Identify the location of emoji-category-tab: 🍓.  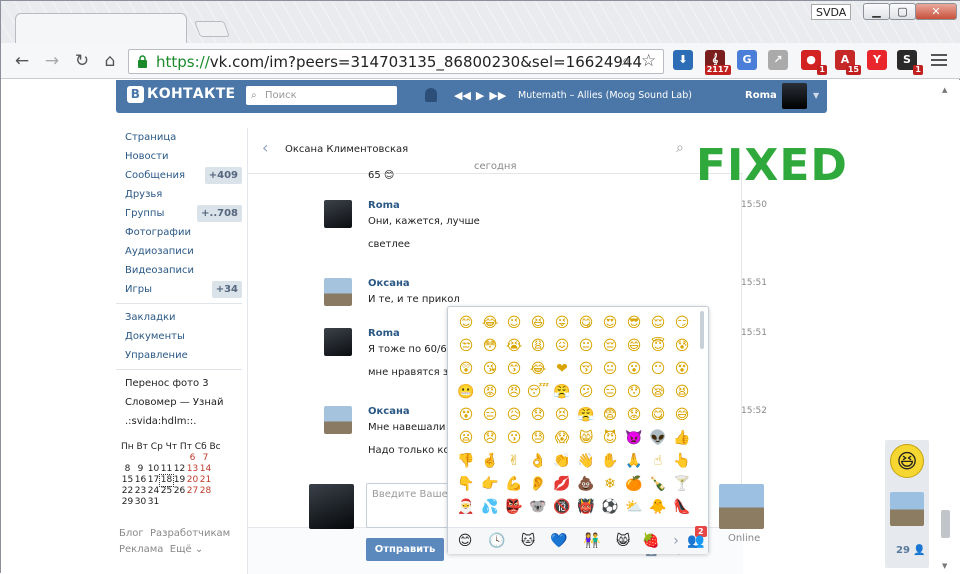
(651, 541).